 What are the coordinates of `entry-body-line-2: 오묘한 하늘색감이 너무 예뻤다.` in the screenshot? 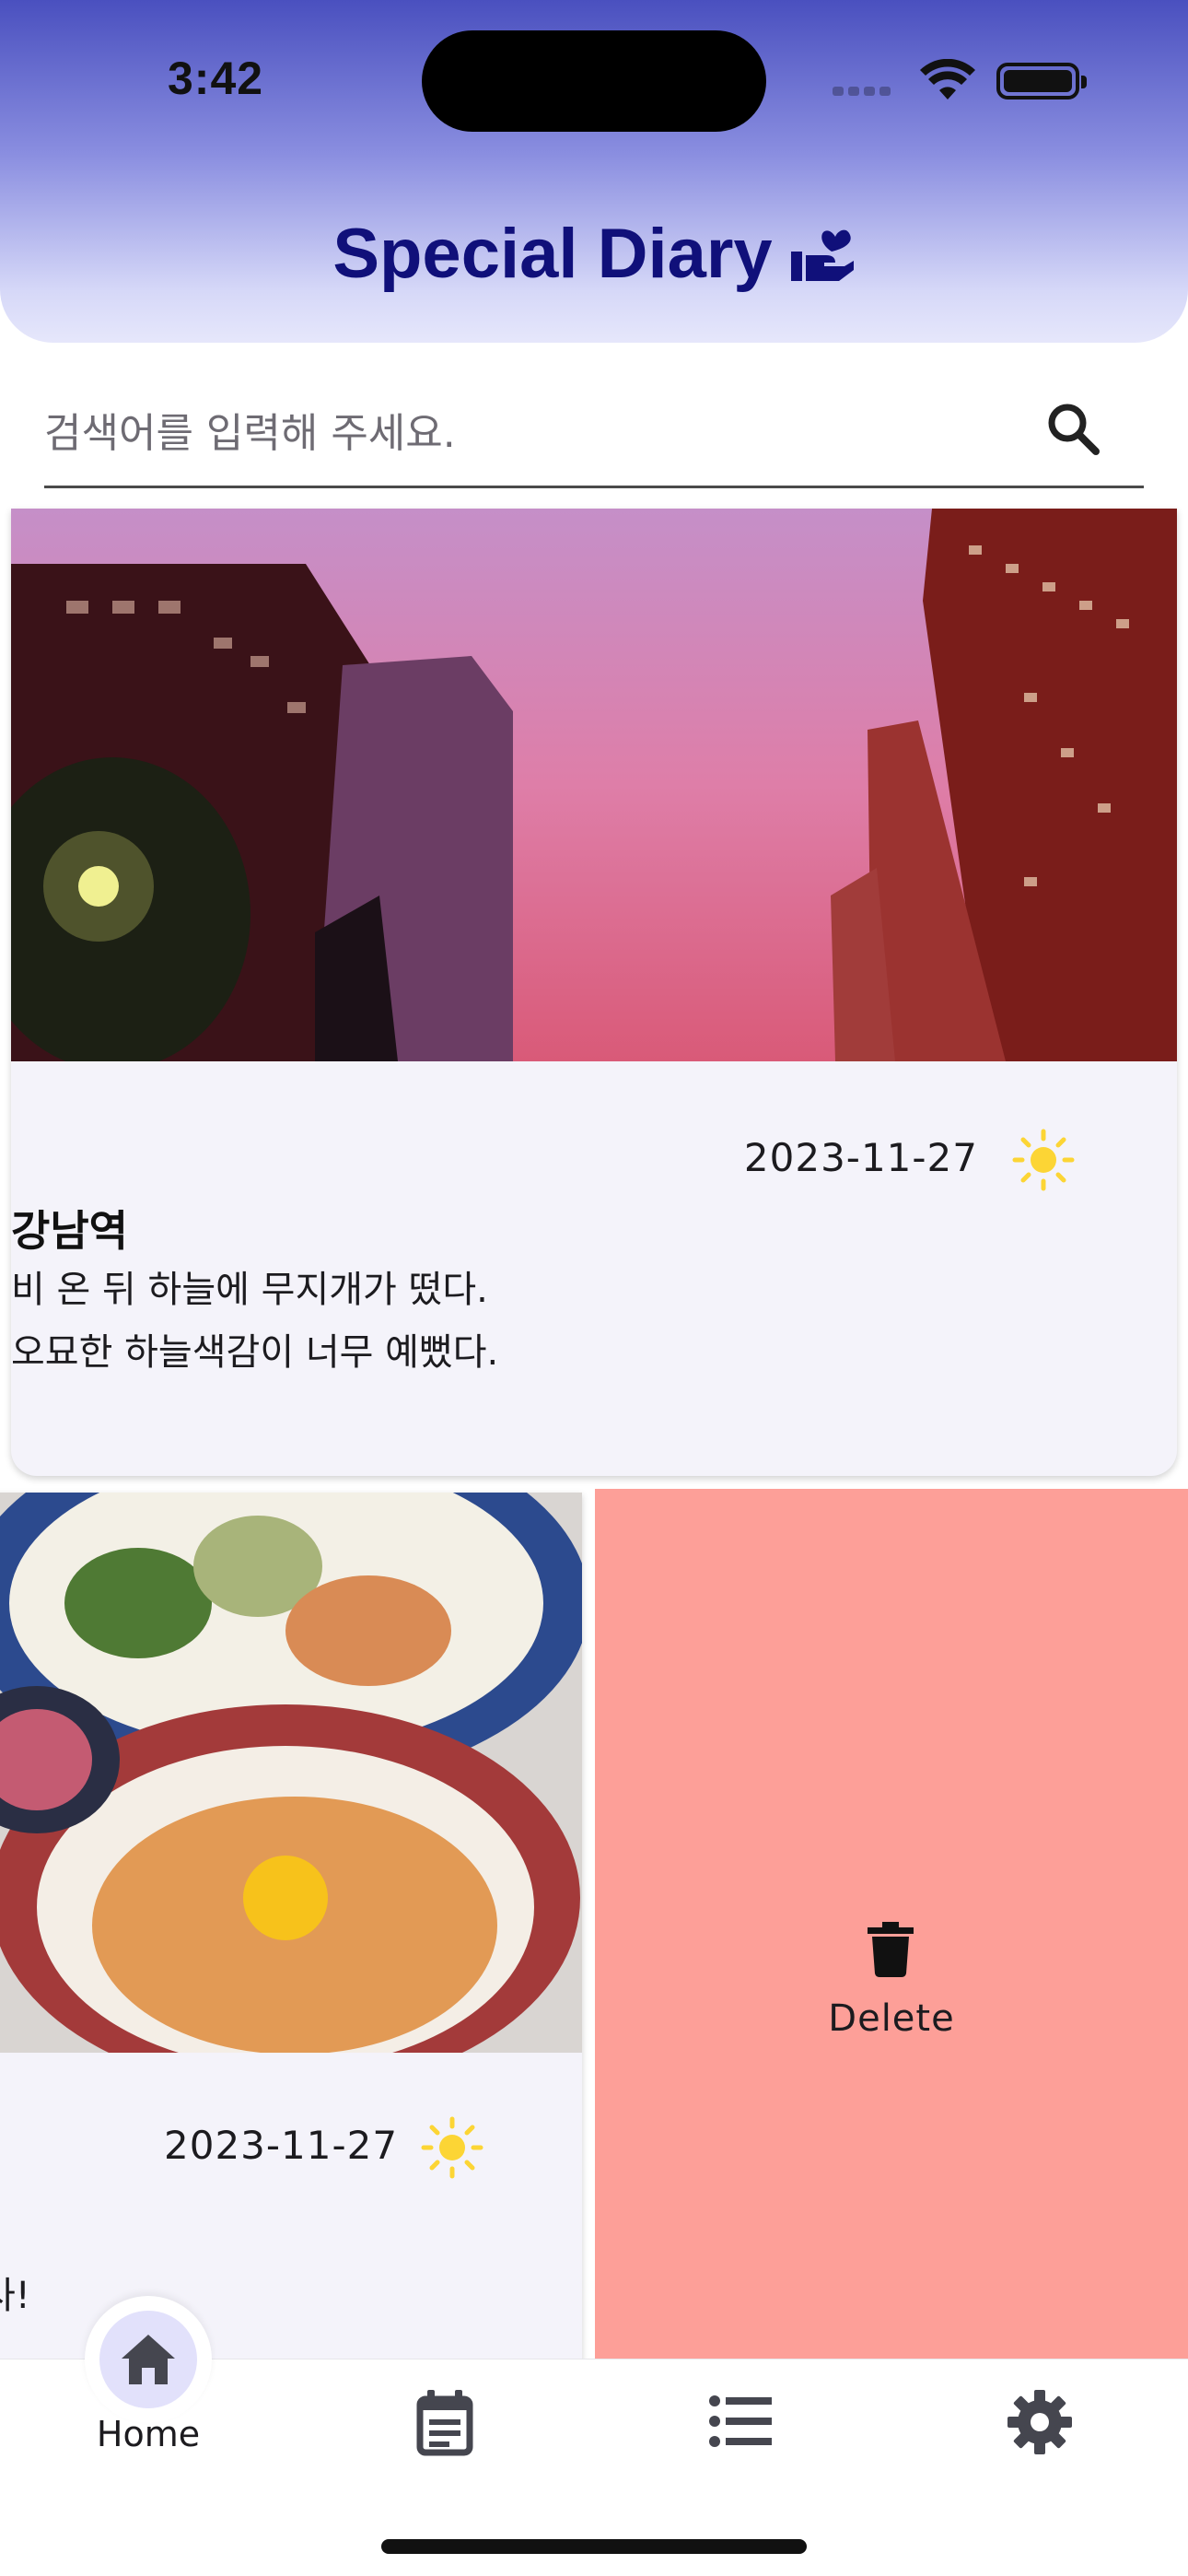 It's located at (255, 1352).